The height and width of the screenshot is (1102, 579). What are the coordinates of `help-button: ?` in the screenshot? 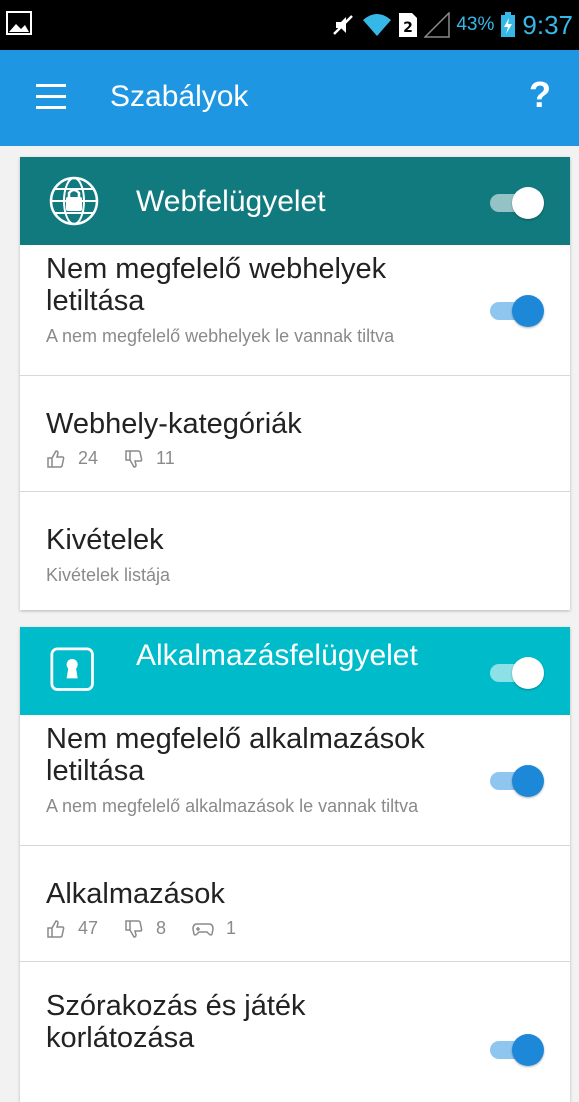 It's located at (540, 95).